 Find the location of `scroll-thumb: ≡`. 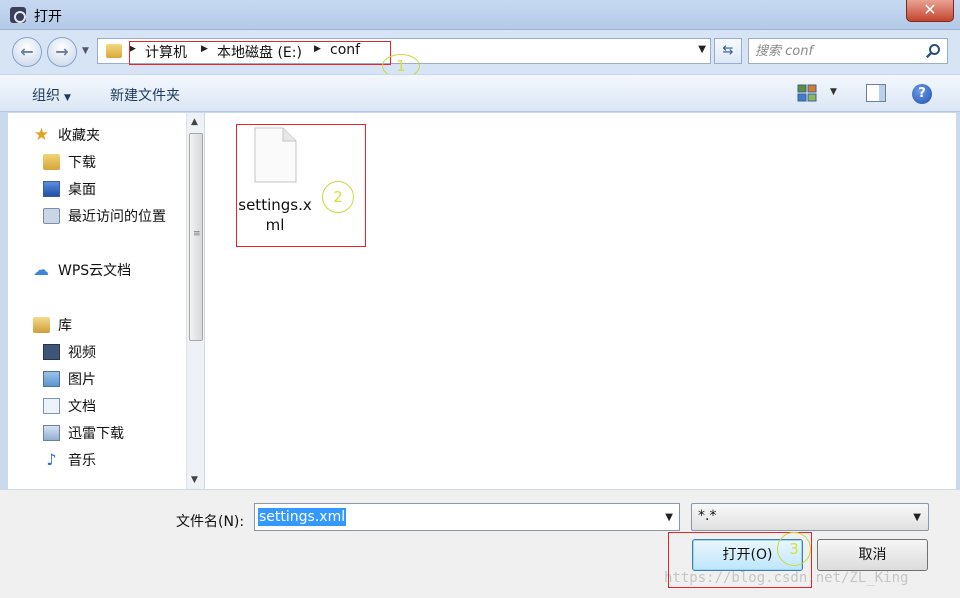

scroll-thumb: ≡ is located at coordinates (196, 237).